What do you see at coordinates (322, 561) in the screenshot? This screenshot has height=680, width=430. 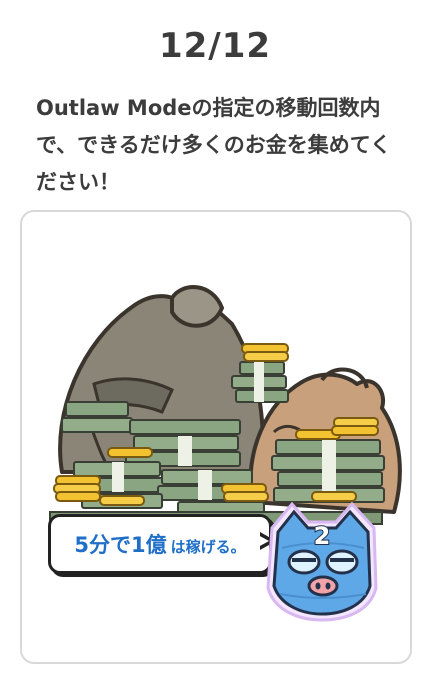 I see `blue-masked-cat-mascot: 2` at bounding box center [322, 561].